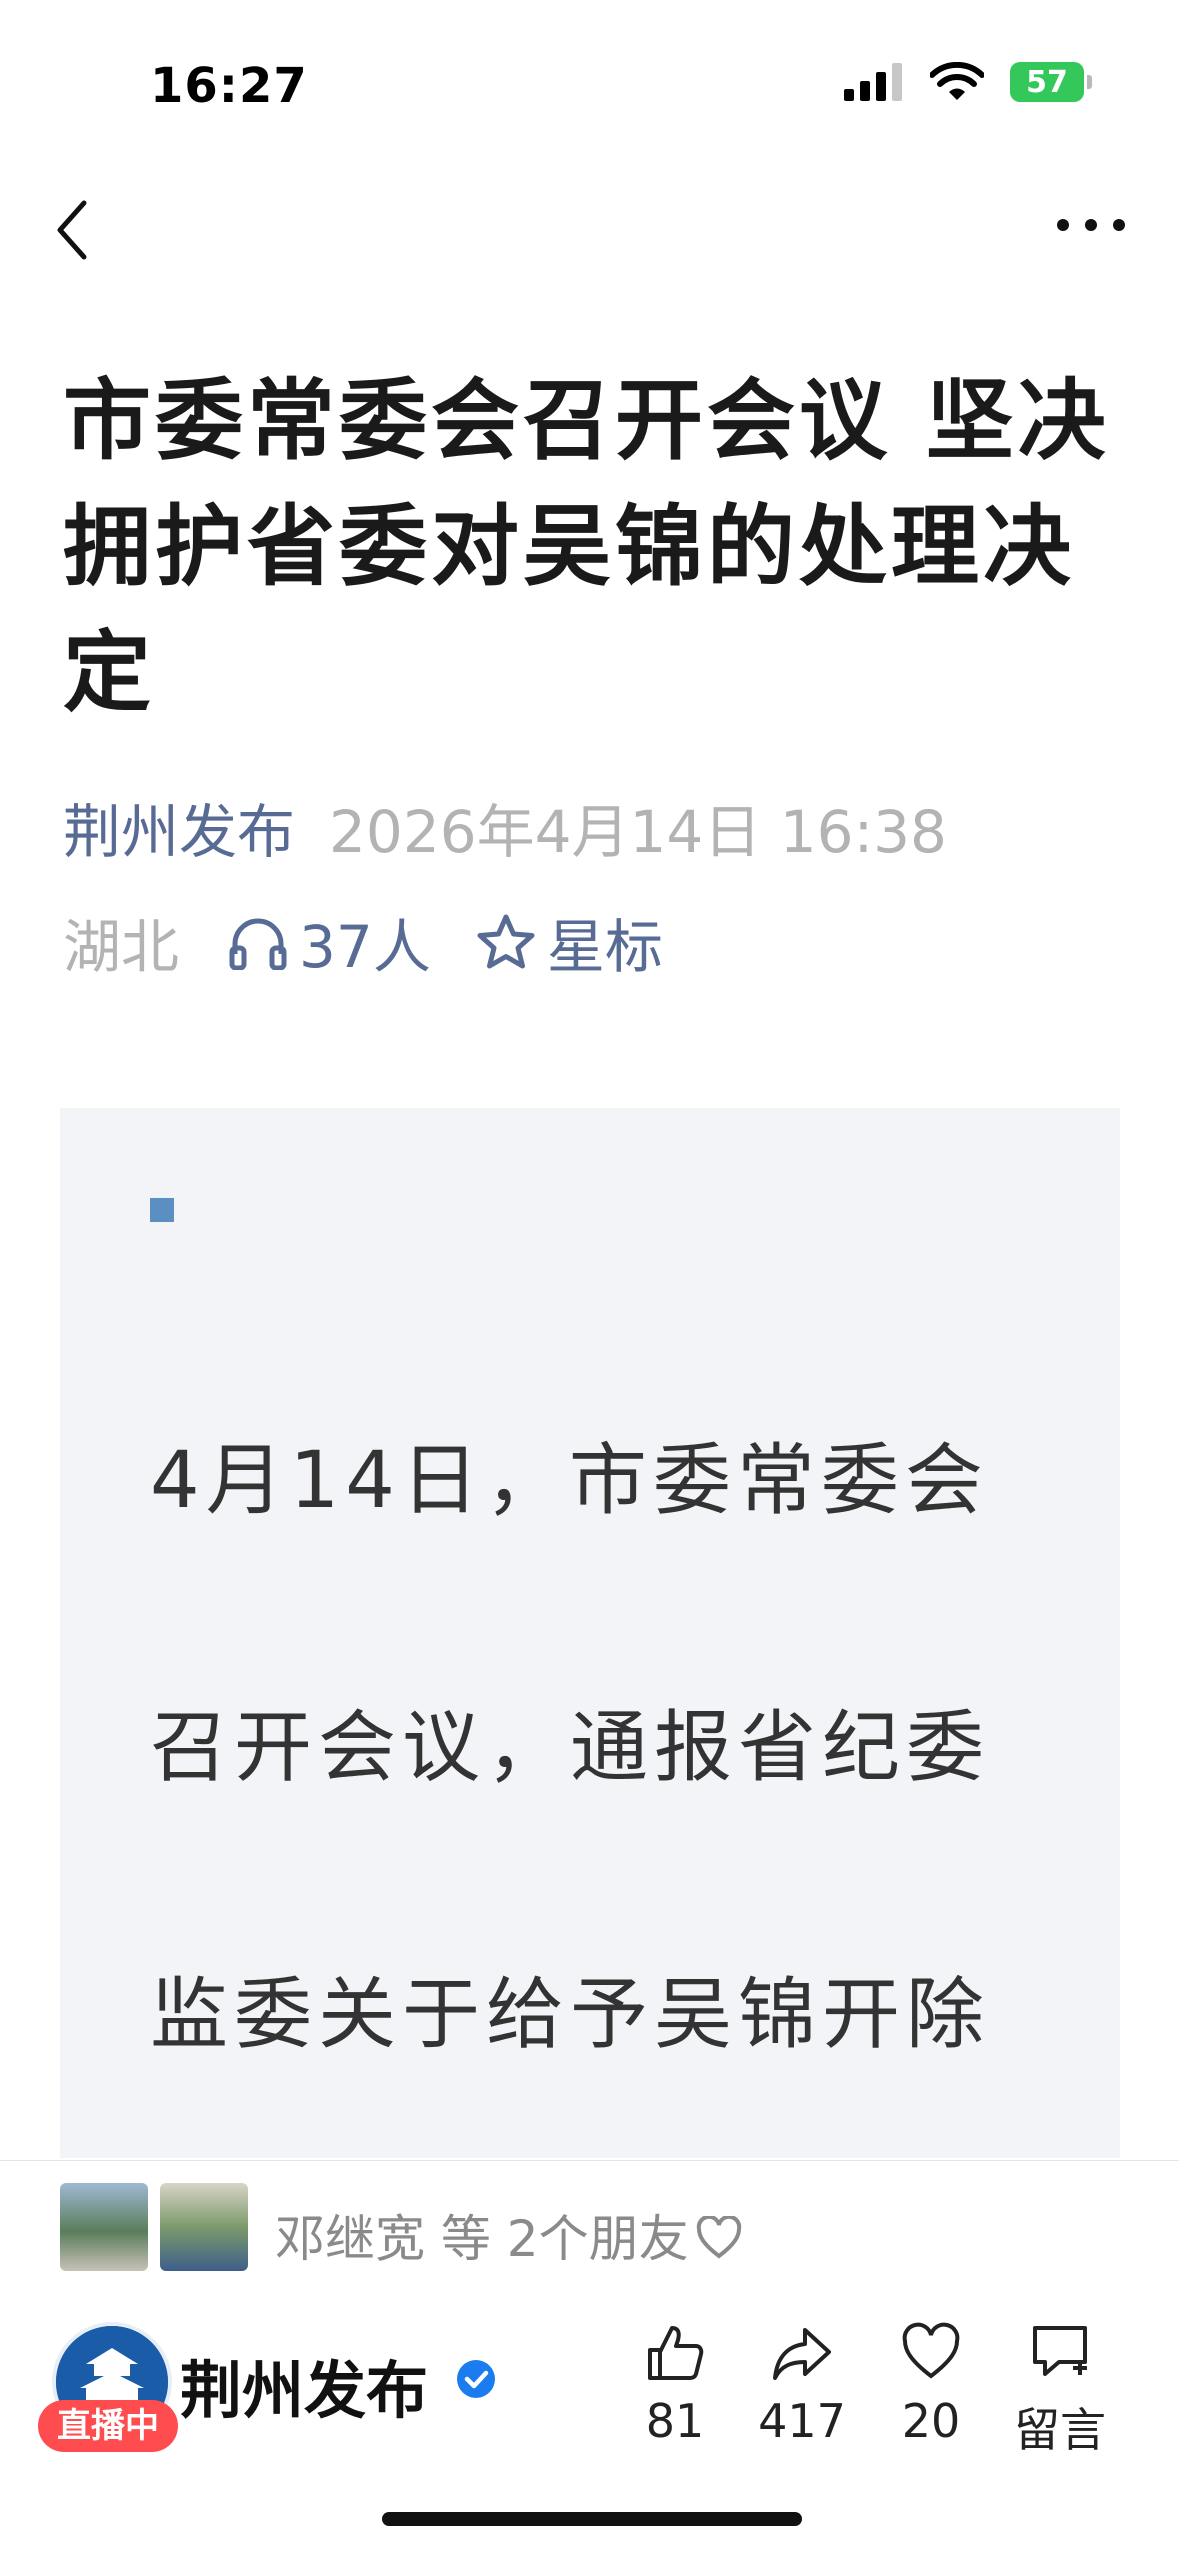  I want to click on like-button: 81, so click(675, 2385).